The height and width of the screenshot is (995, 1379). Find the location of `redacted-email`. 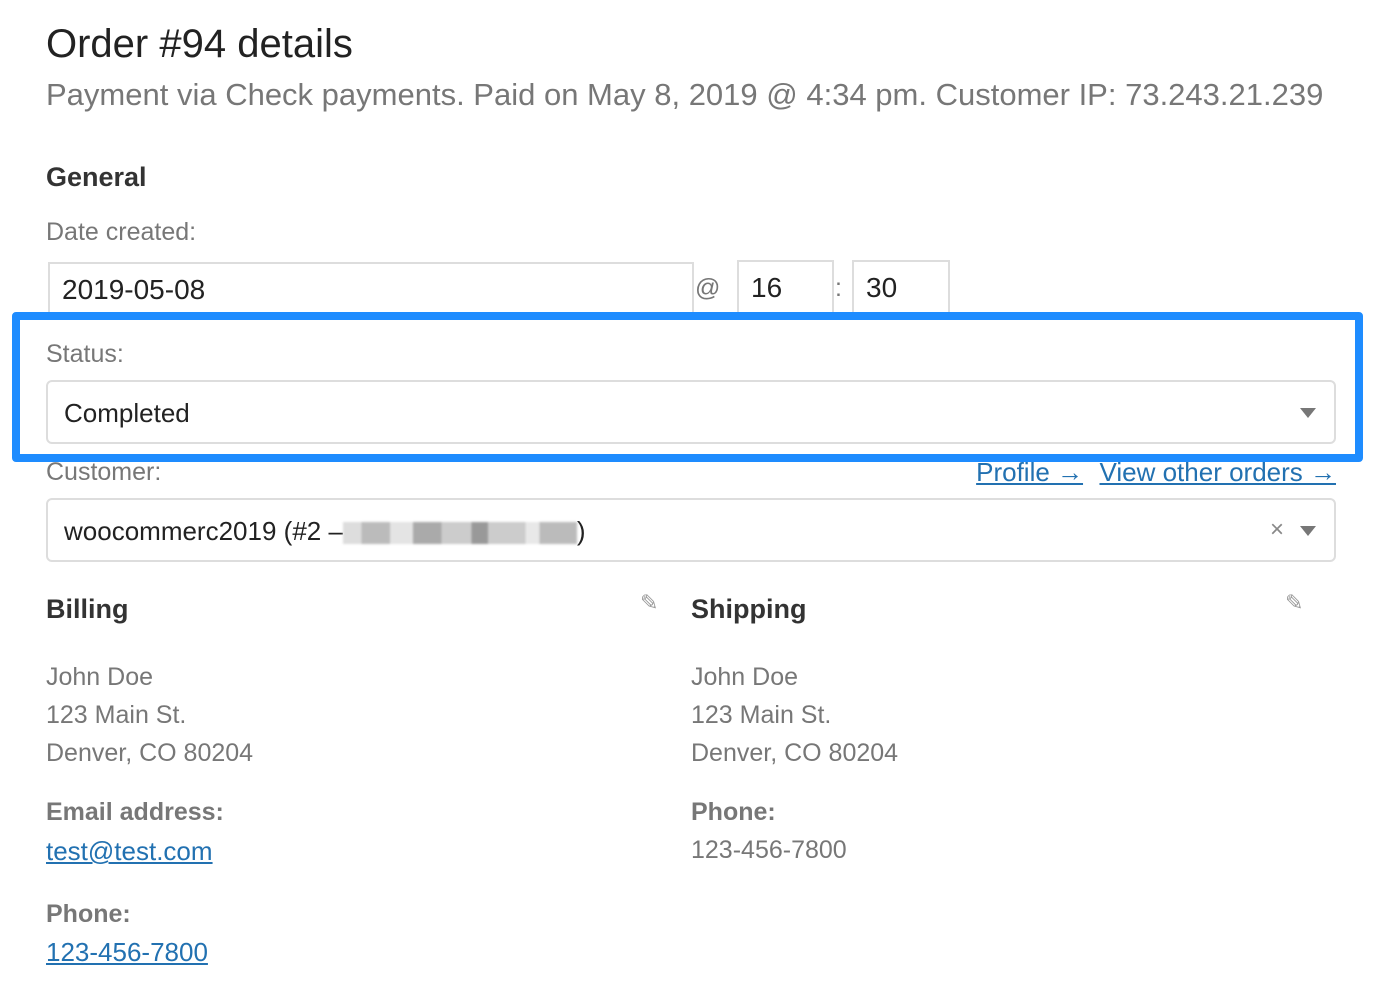

redacted-email is located at coordinates (459, 533).